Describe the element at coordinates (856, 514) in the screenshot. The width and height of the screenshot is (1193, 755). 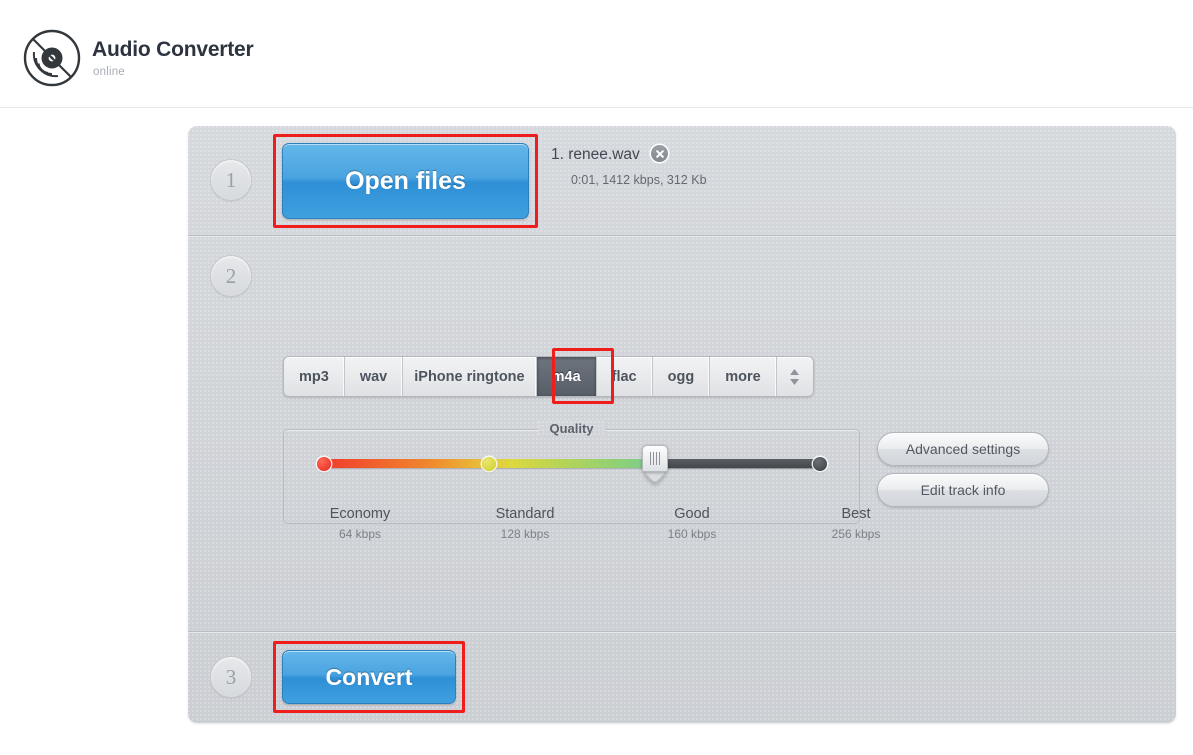
I see `tick-label: Best` at that location.